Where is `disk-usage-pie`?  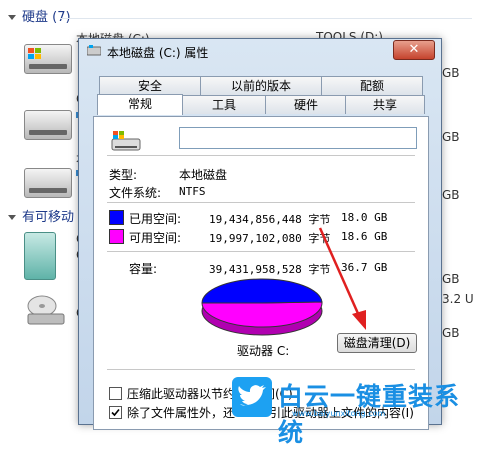 disk-usage-pie is located at coordinates (262, 307).